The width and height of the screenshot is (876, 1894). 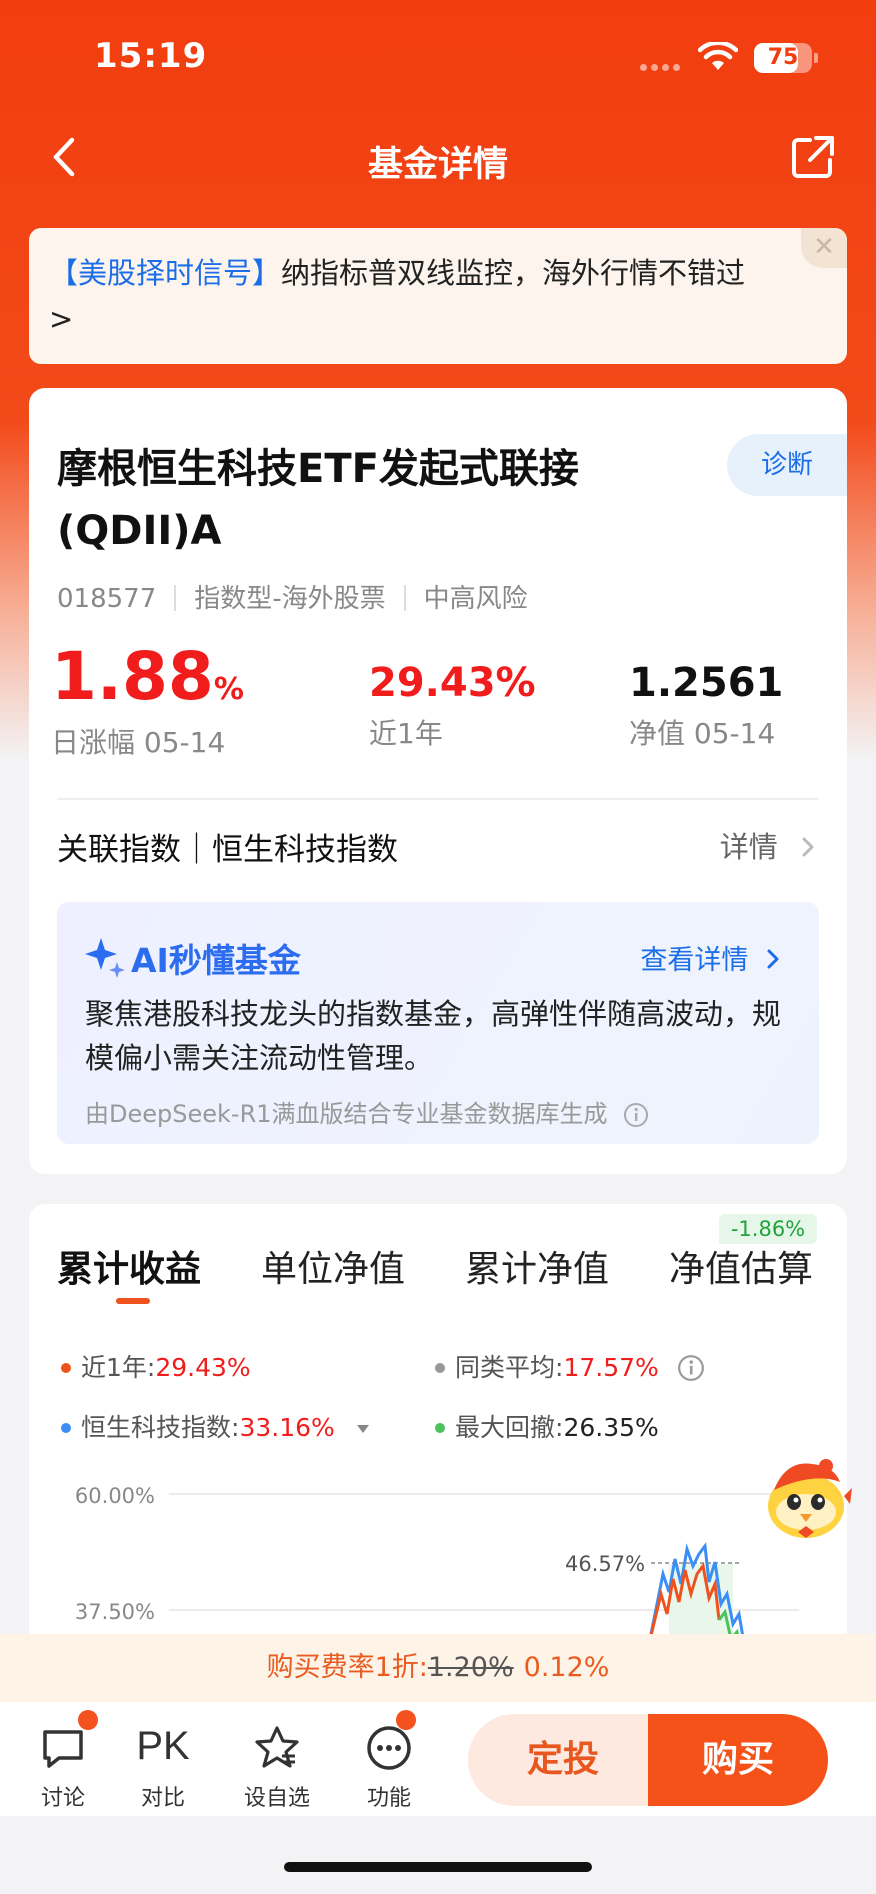 What do you see at coordinates (748, 847) in the screenshot?
I see `index-detail-label: 详情` at bounding box center [748, 847].